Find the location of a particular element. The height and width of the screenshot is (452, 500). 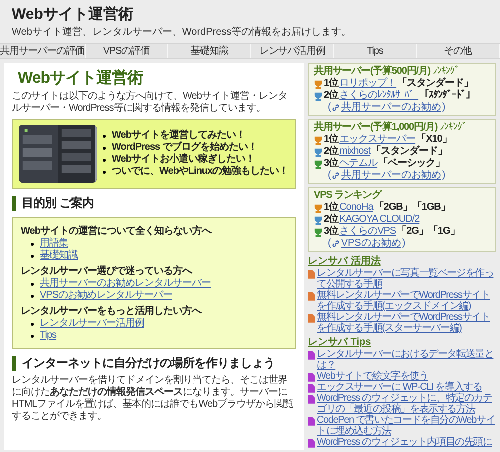

bullet-text: Webサイトを運営してみたい！ is located at coordinates (179, 136).